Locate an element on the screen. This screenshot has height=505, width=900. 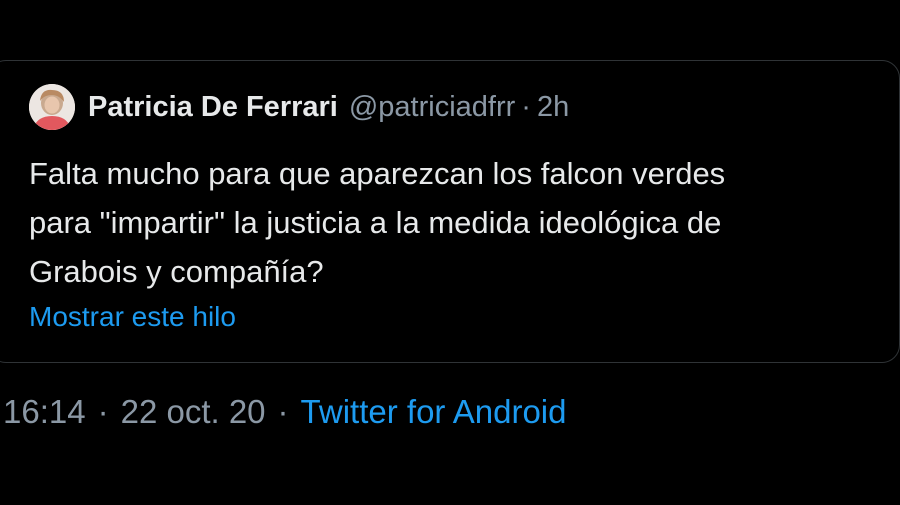
profile-photo-icon is located at coordinates (52, 107).